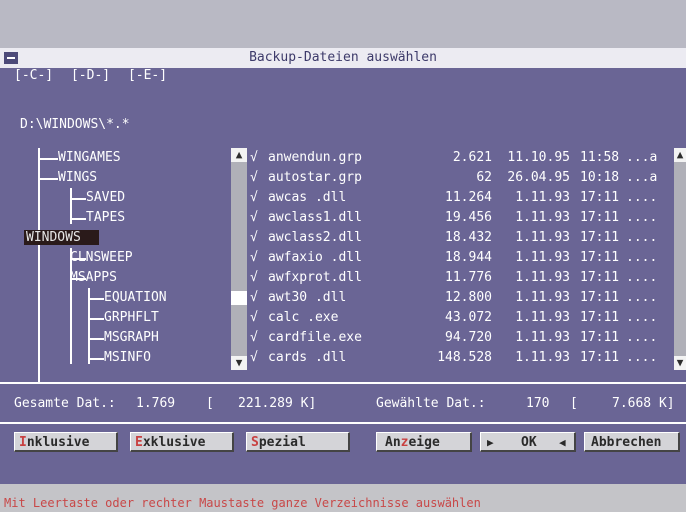 The width and height of the screenshot is (686, 512). What do you see at coordinates (210, 403) in the screenshot?
I see `total-bracket: [` at bounding box center [210, 403].